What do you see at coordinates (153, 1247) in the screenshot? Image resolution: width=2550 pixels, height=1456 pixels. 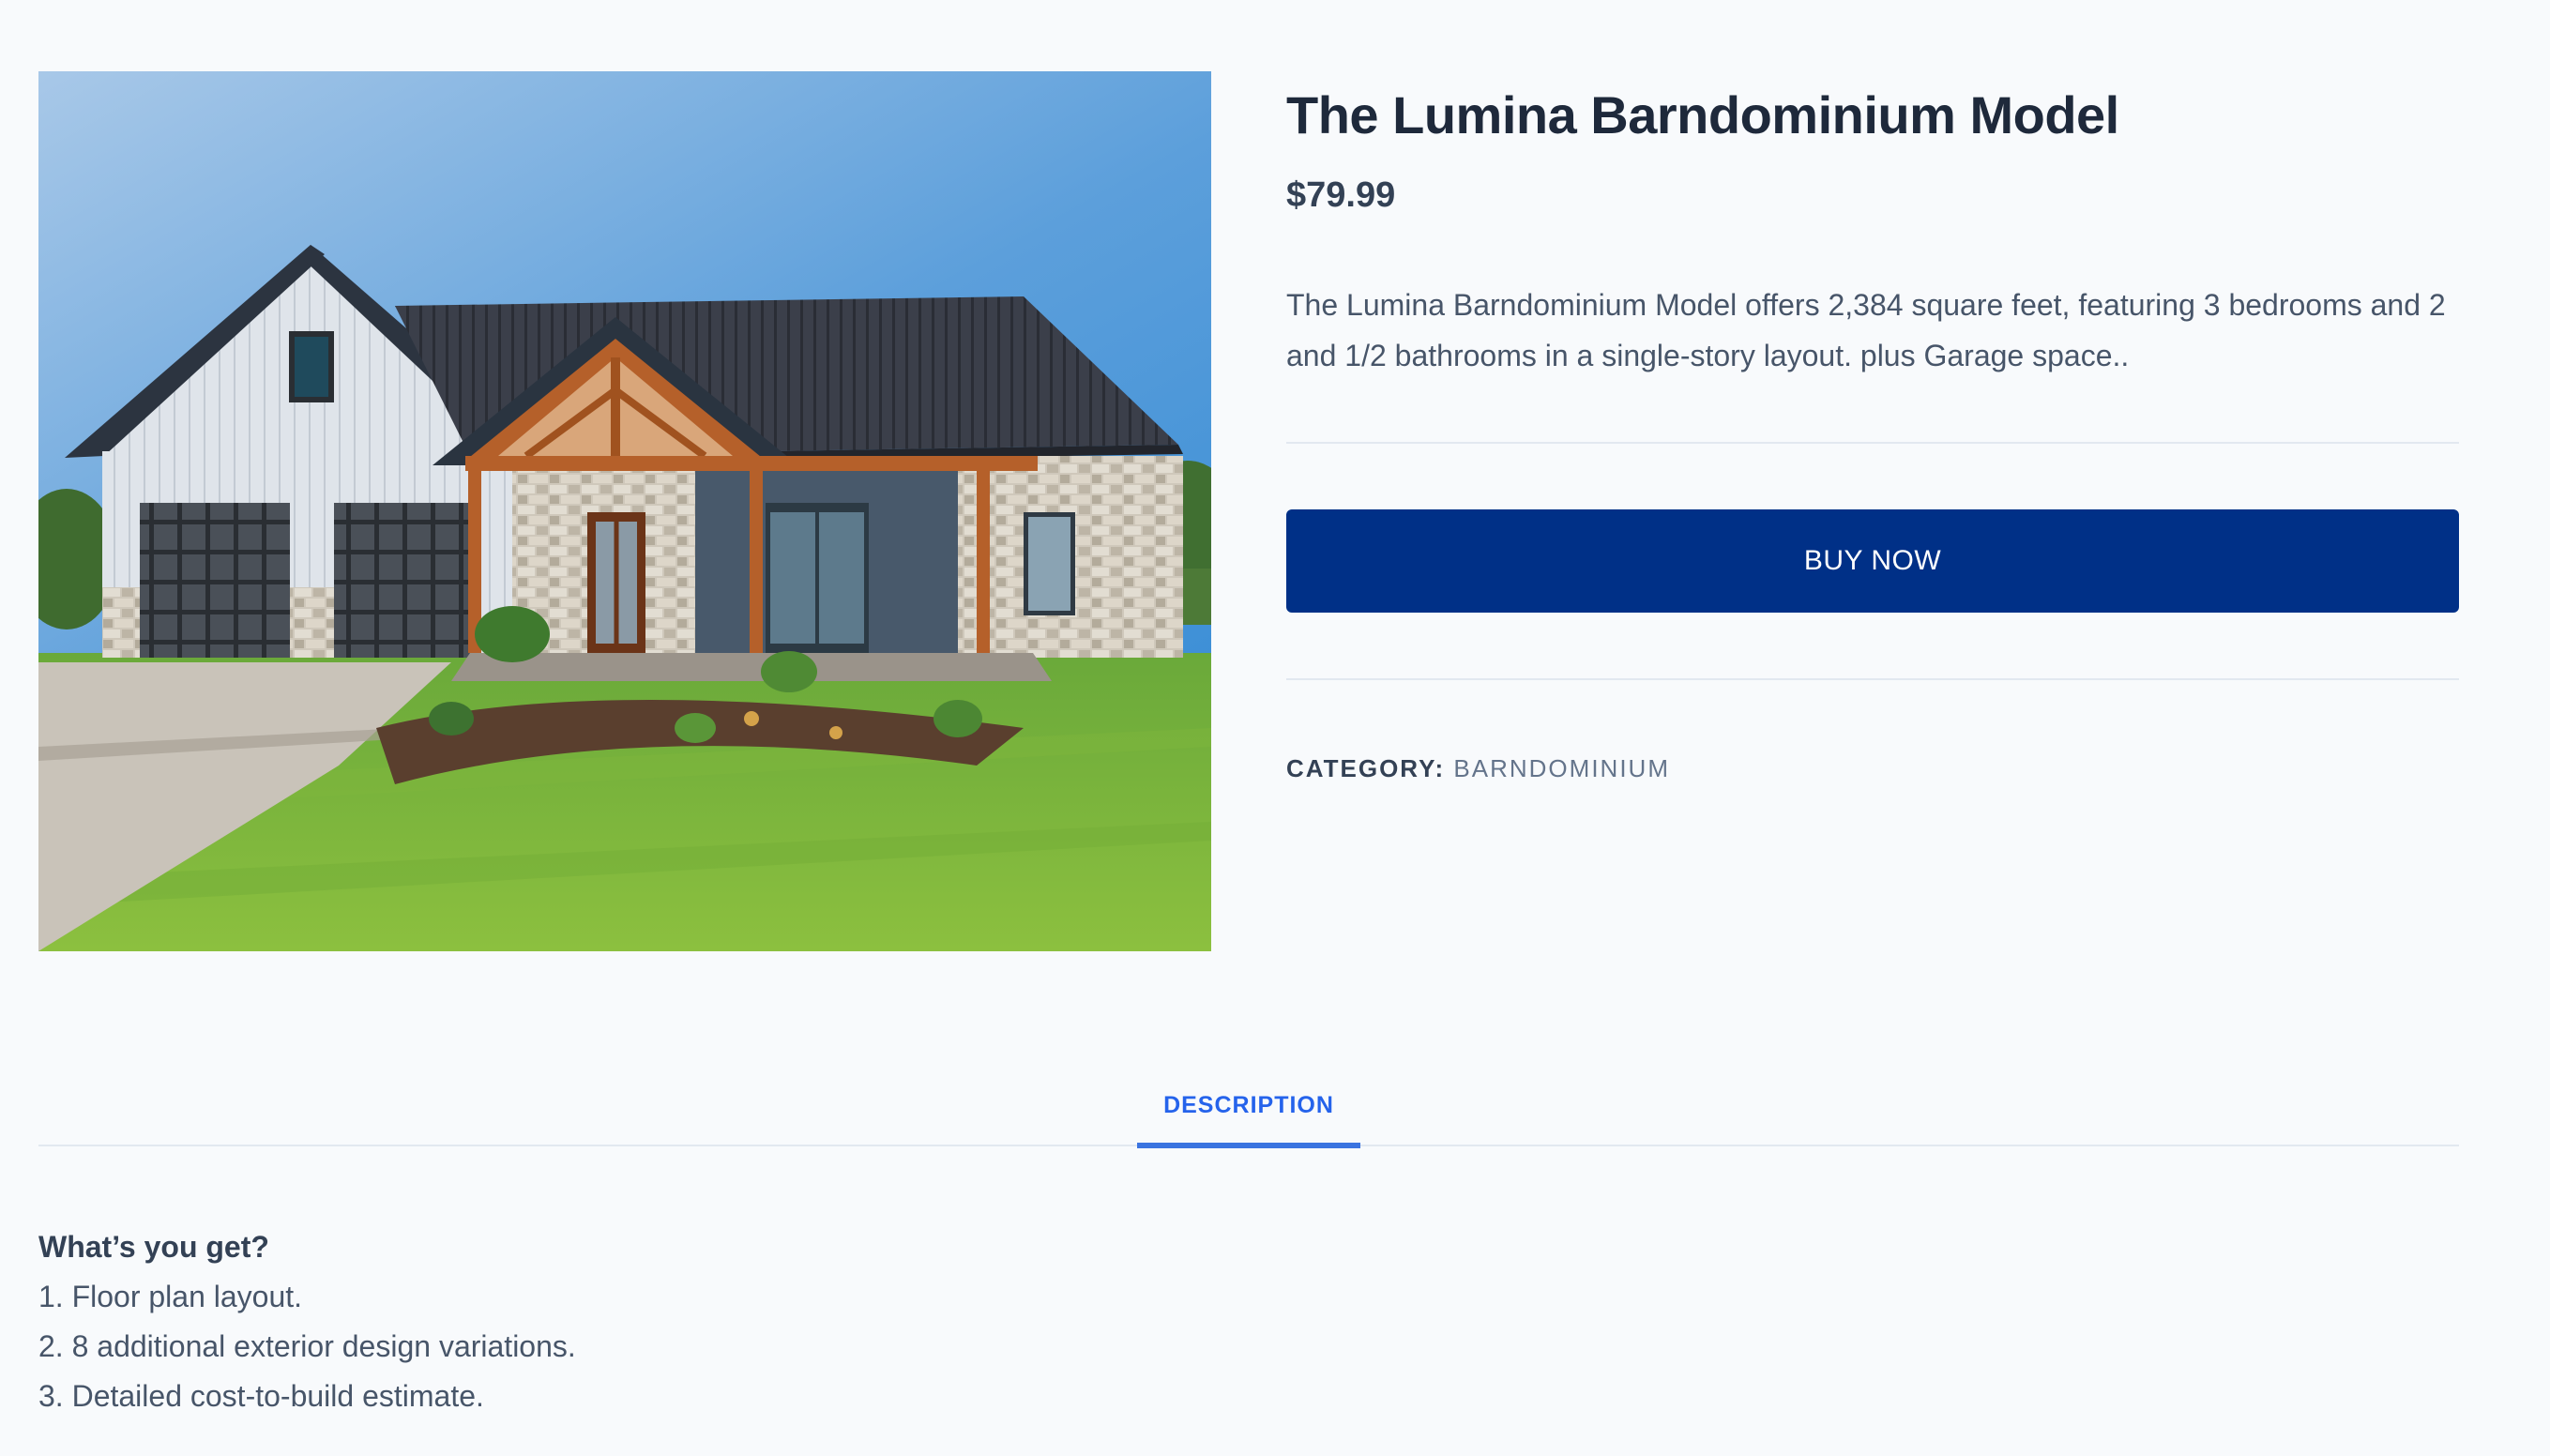 I see `description-heading: What’s you get?` at bounding box center [153, 1247].